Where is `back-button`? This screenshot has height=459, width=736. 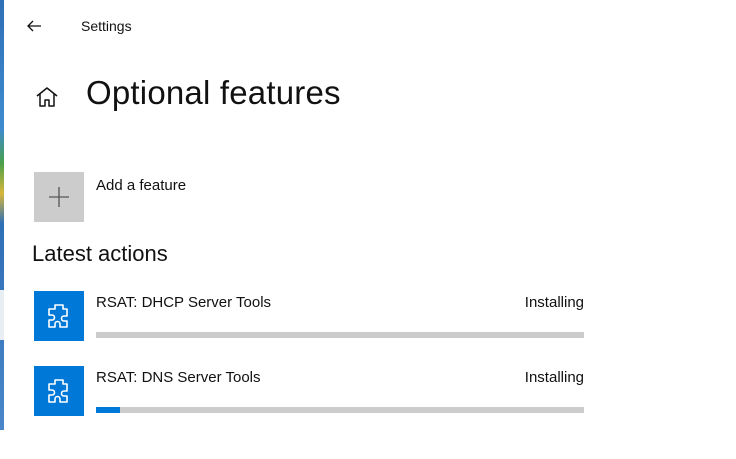 back-button is located at coordinates (34, 26).